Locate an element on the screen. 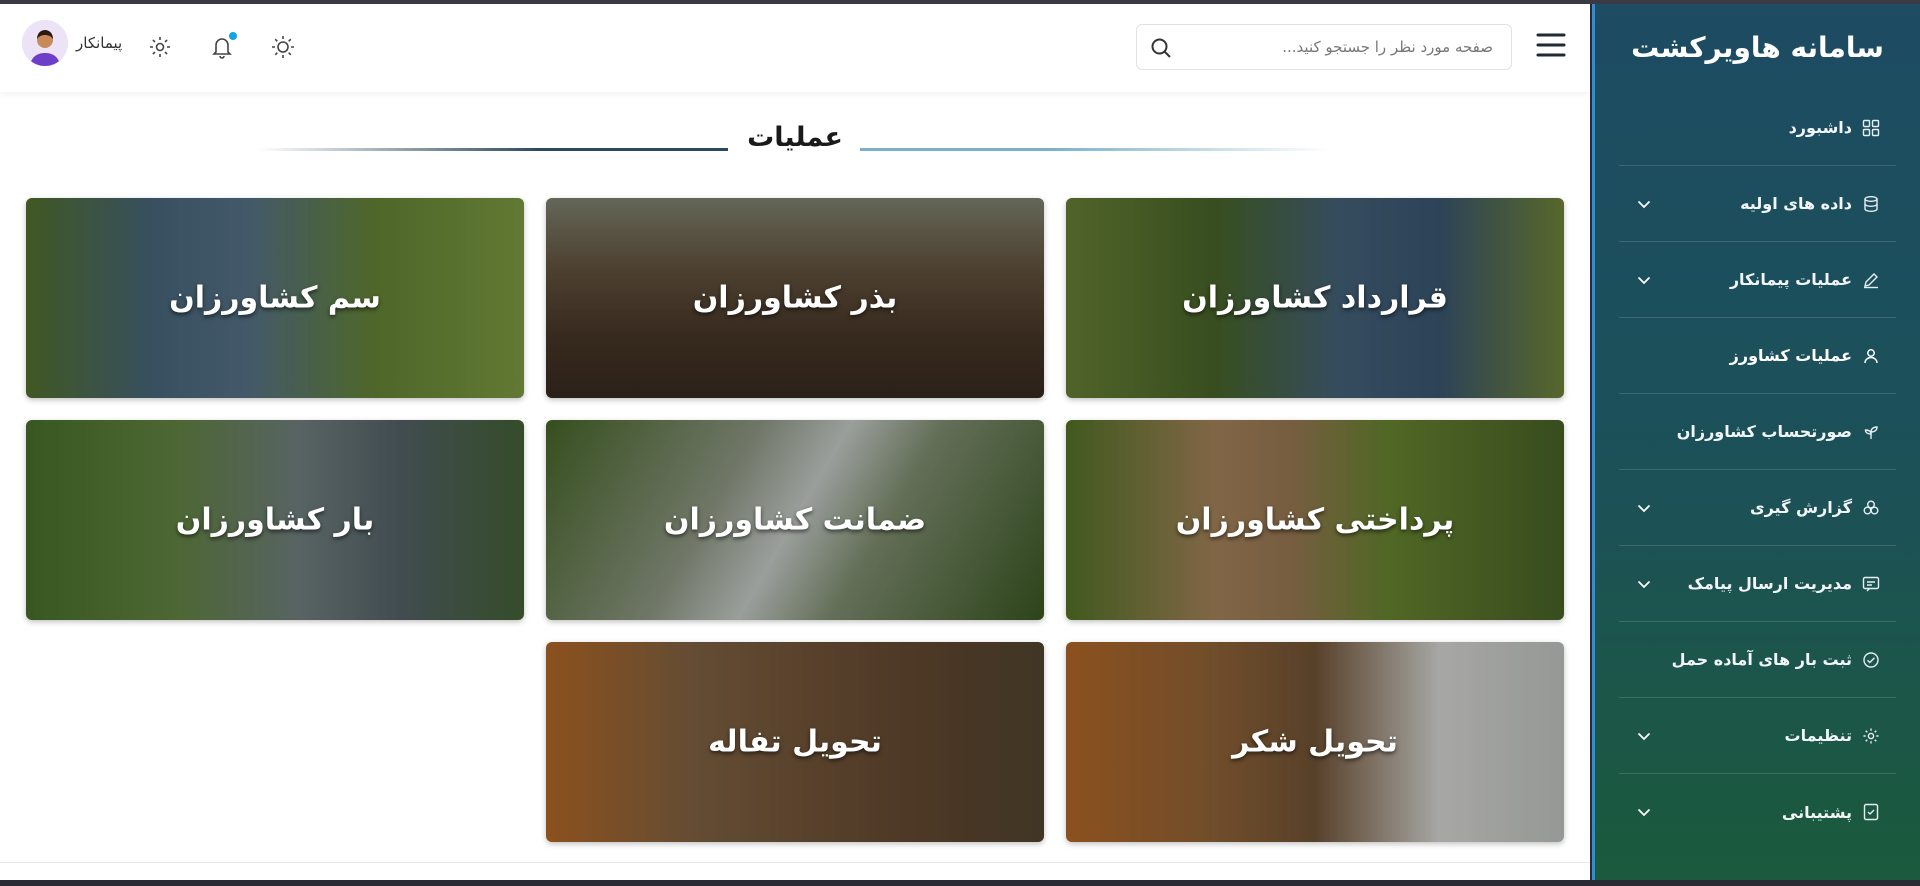  search-icon is located at coordinates (1161, 48).